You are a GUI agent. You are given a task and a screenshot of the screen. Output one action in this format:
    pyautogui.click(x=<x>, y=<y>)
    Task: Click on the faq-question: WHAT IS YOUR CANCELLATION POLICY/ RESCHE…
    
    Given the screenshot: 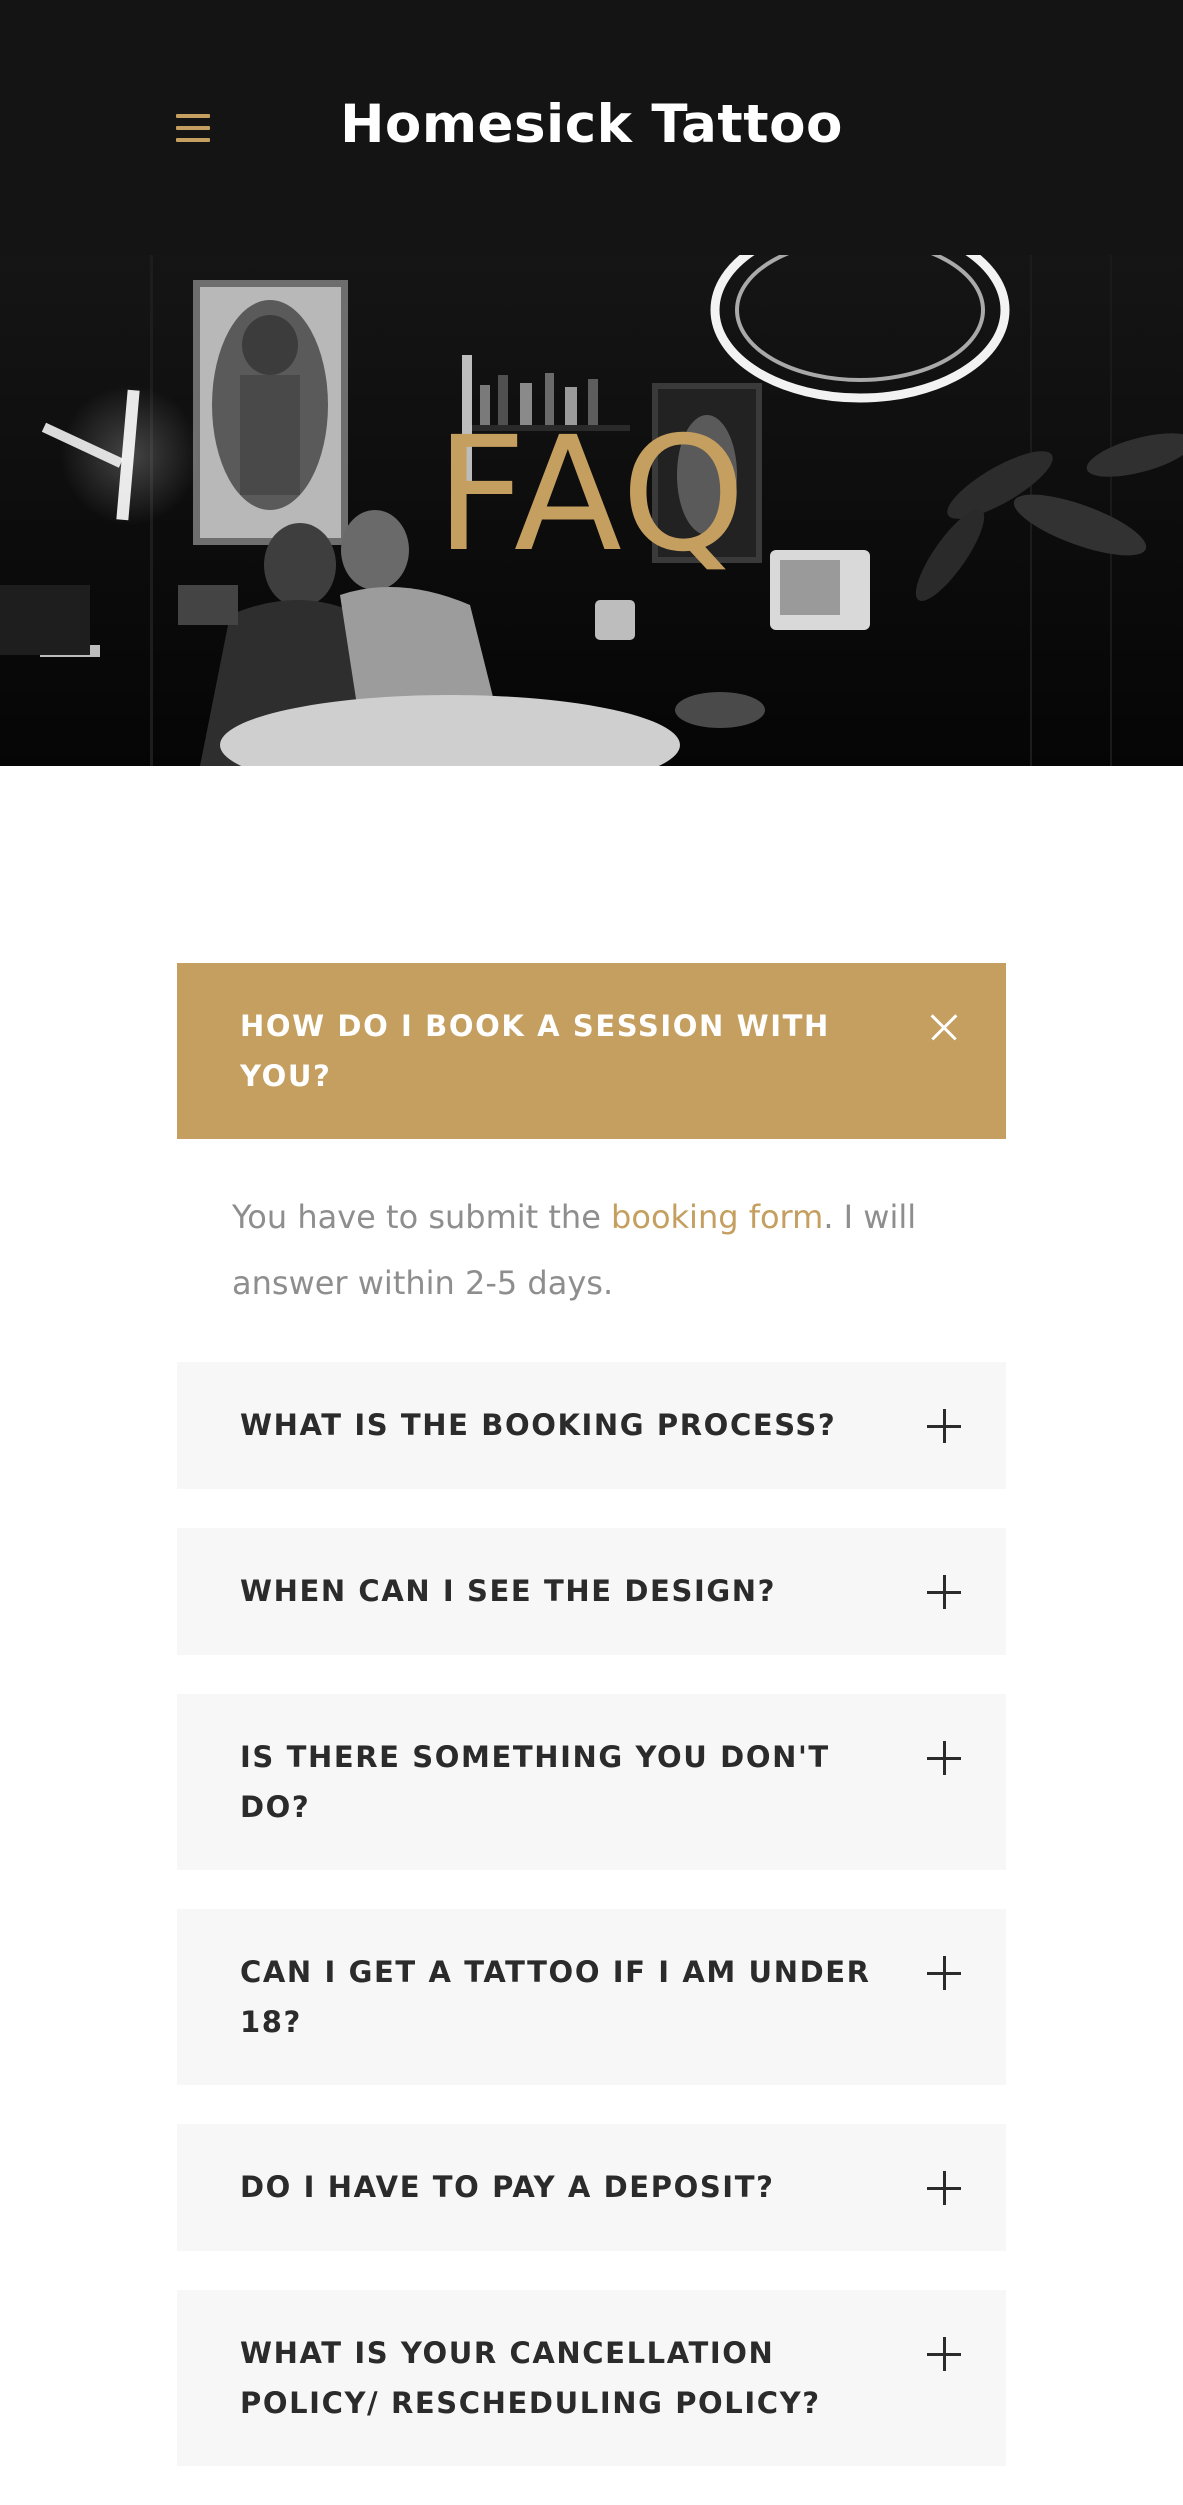 What is the action you would take?
    pyautogui.click(x=530, y=2378)
    